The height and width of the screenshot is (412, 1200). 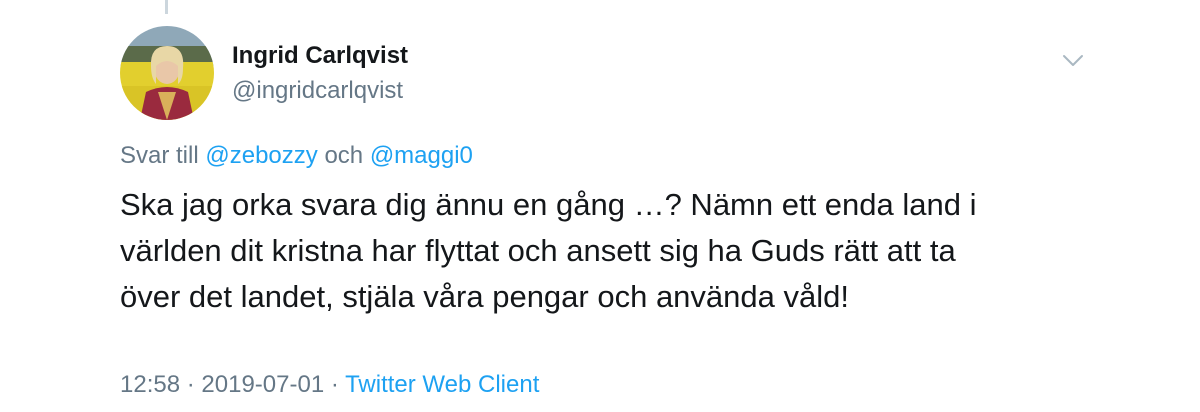 What do you see at coordinates (421, 155) in the screenshot?
I see `reply-mention-maggi0: @maggi0` at bounding box center [421, 155].